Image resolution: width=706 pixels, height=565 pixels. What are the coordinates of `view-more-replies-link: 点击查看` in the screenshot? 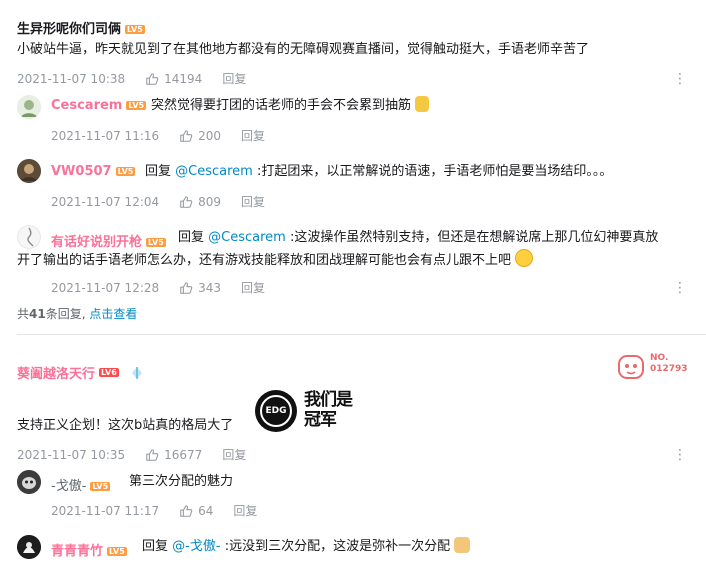 It's located at (113, 314).